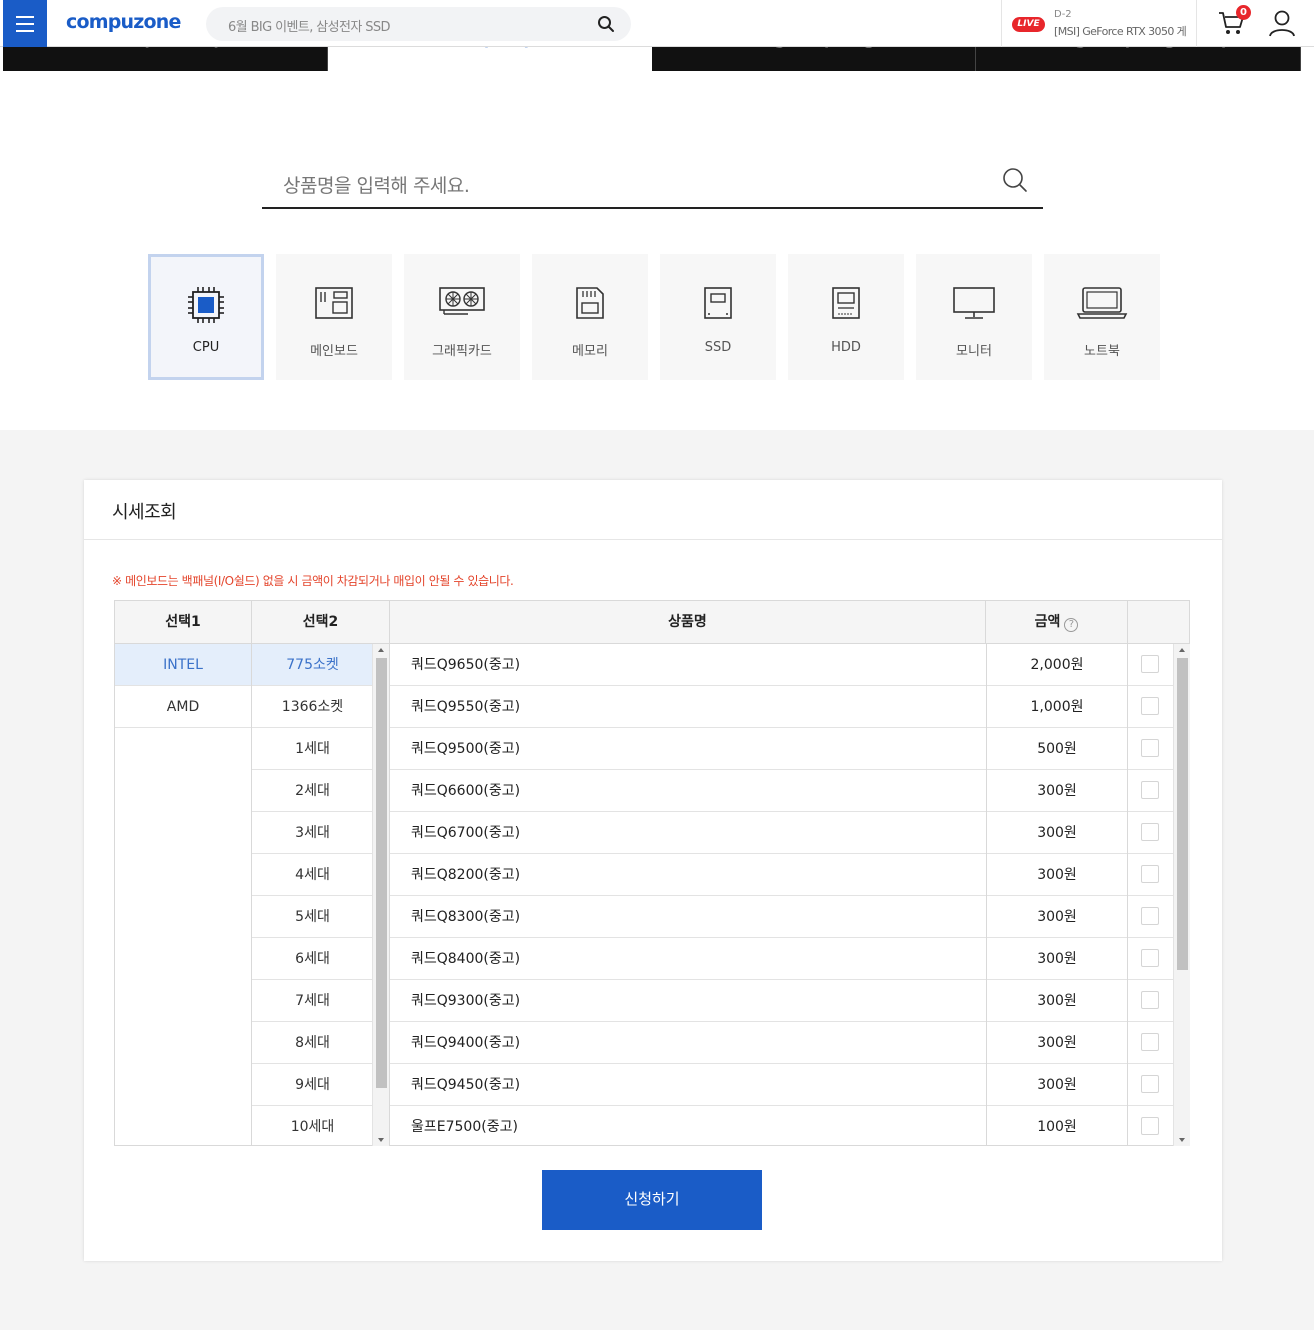 This screenshot has height=1330, width=1314. Describe the element at coordinates (206, 347) in the screenshot. I see `category-label: CPU` at that location.